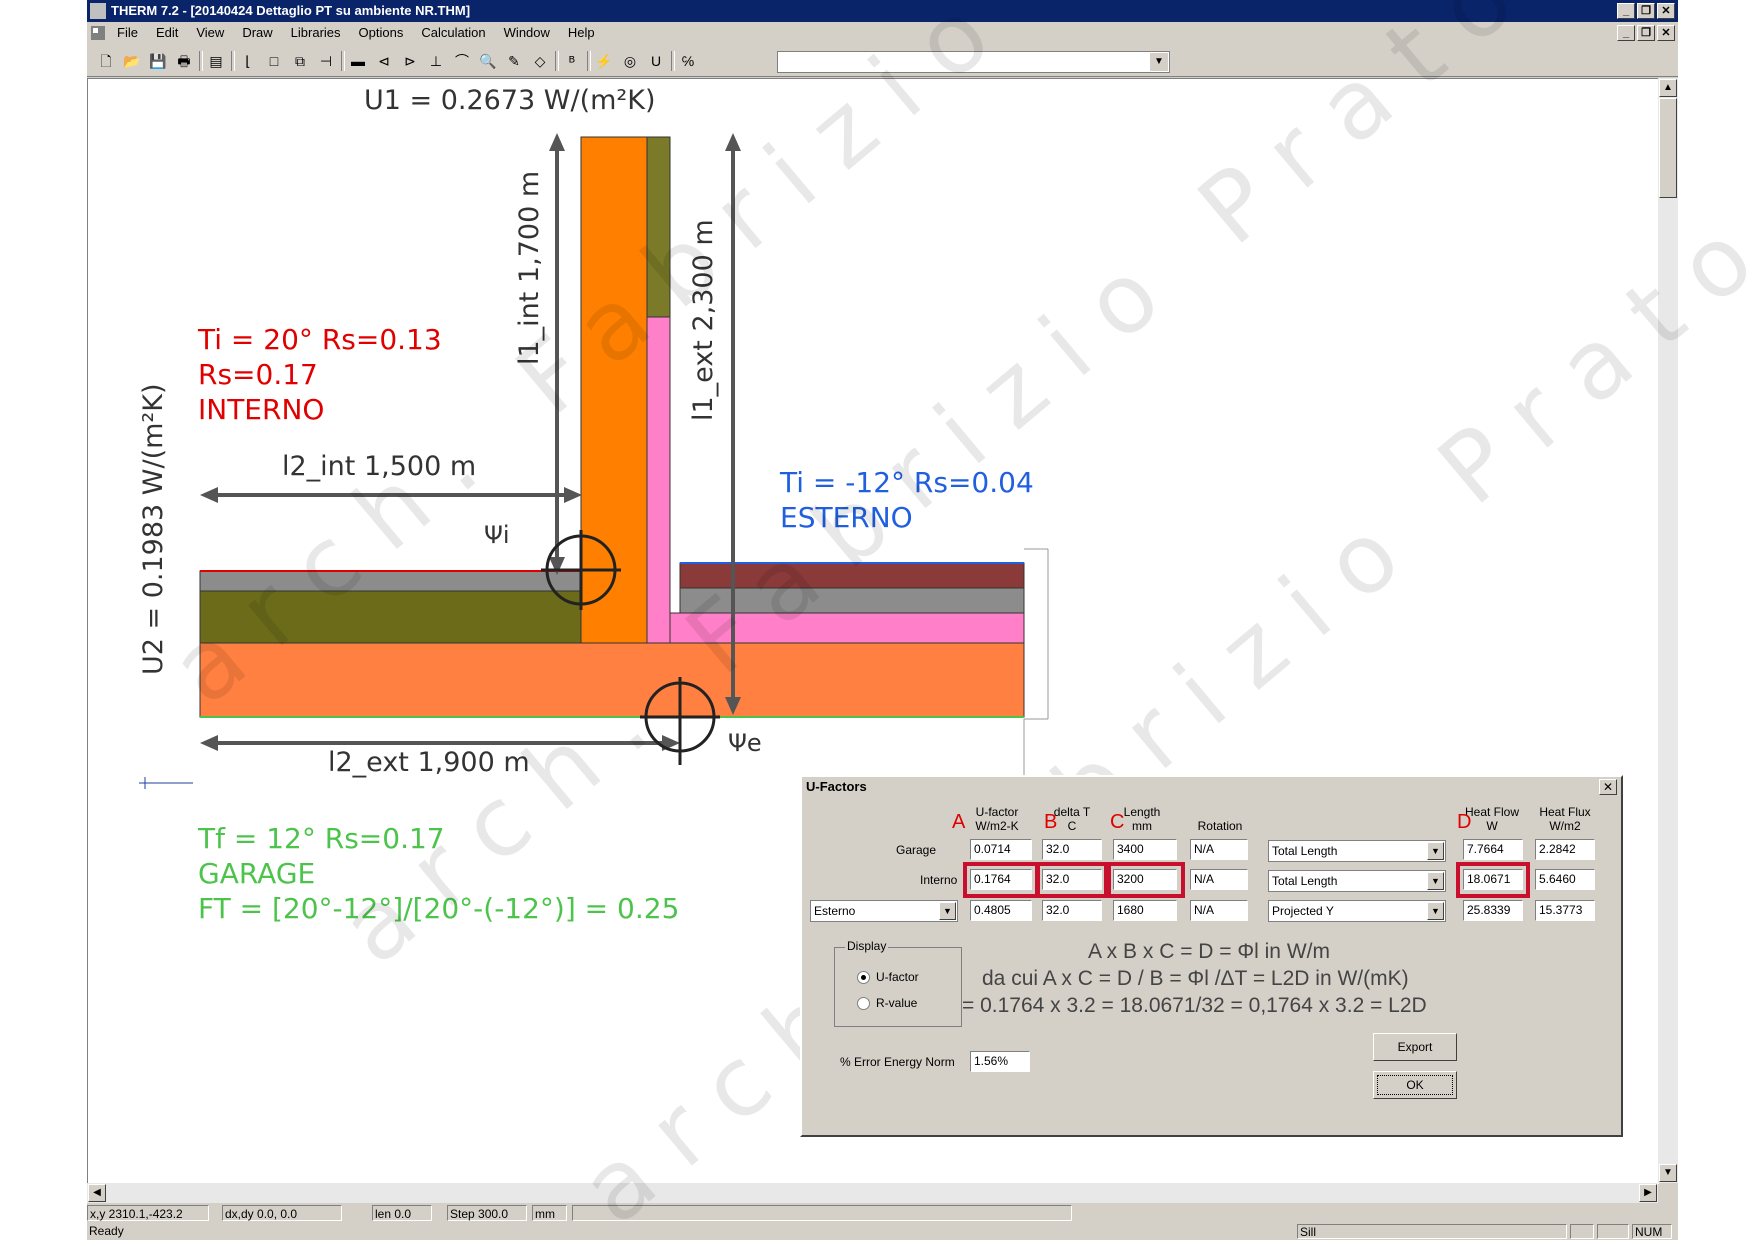 The image size is (1754, 1246). I want to click on doc-minimize-button: _, so click(1626, 33).